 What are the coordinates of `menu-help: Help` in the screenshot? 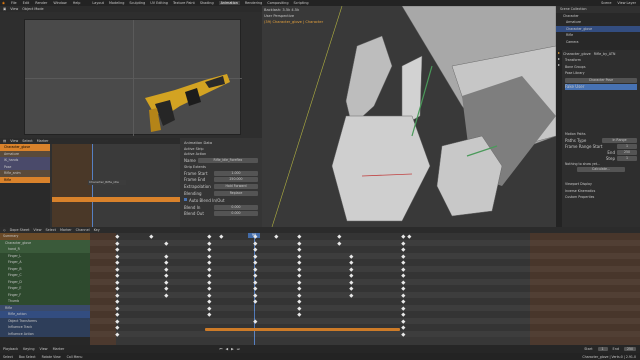 It's located at (77, 3).